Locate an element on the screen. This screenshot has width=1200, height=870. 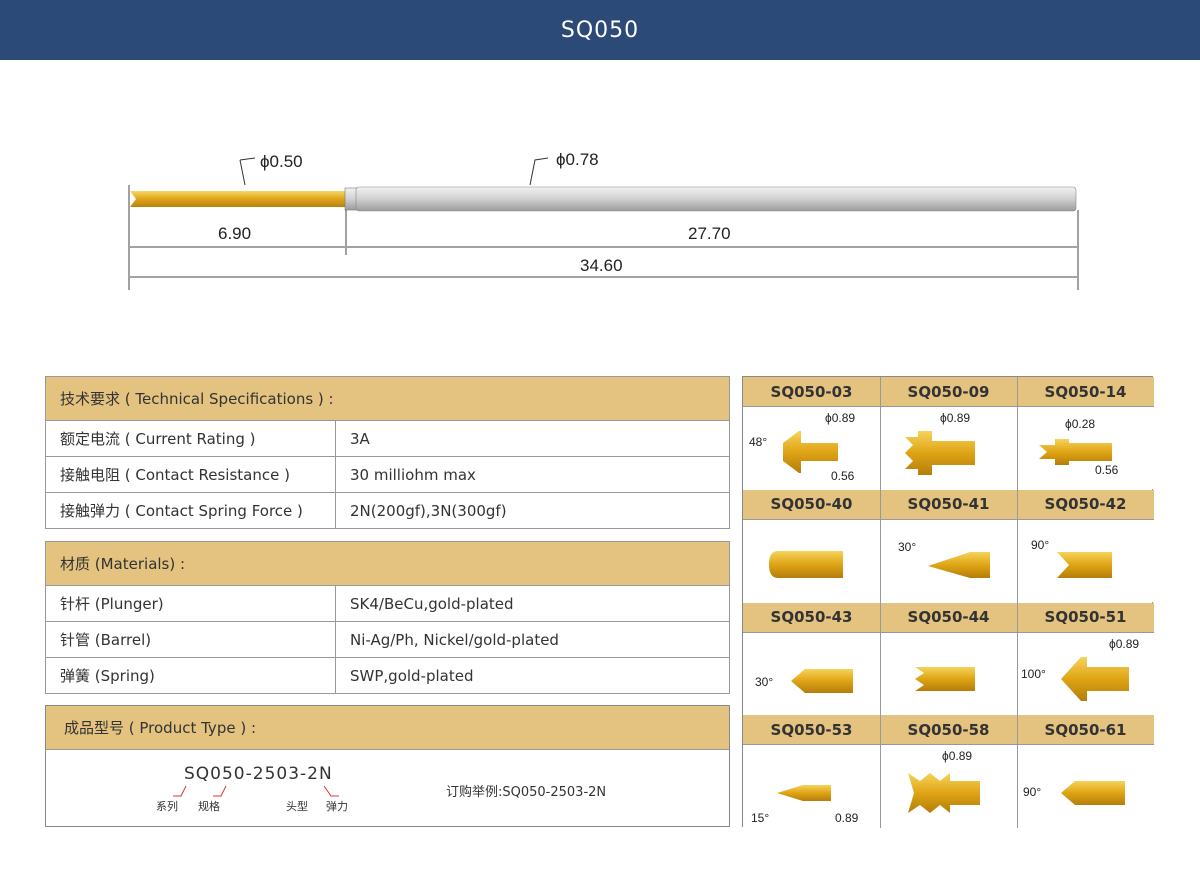
materials-heading: 材质 (Materials) : is located at coordinates (387, 563).